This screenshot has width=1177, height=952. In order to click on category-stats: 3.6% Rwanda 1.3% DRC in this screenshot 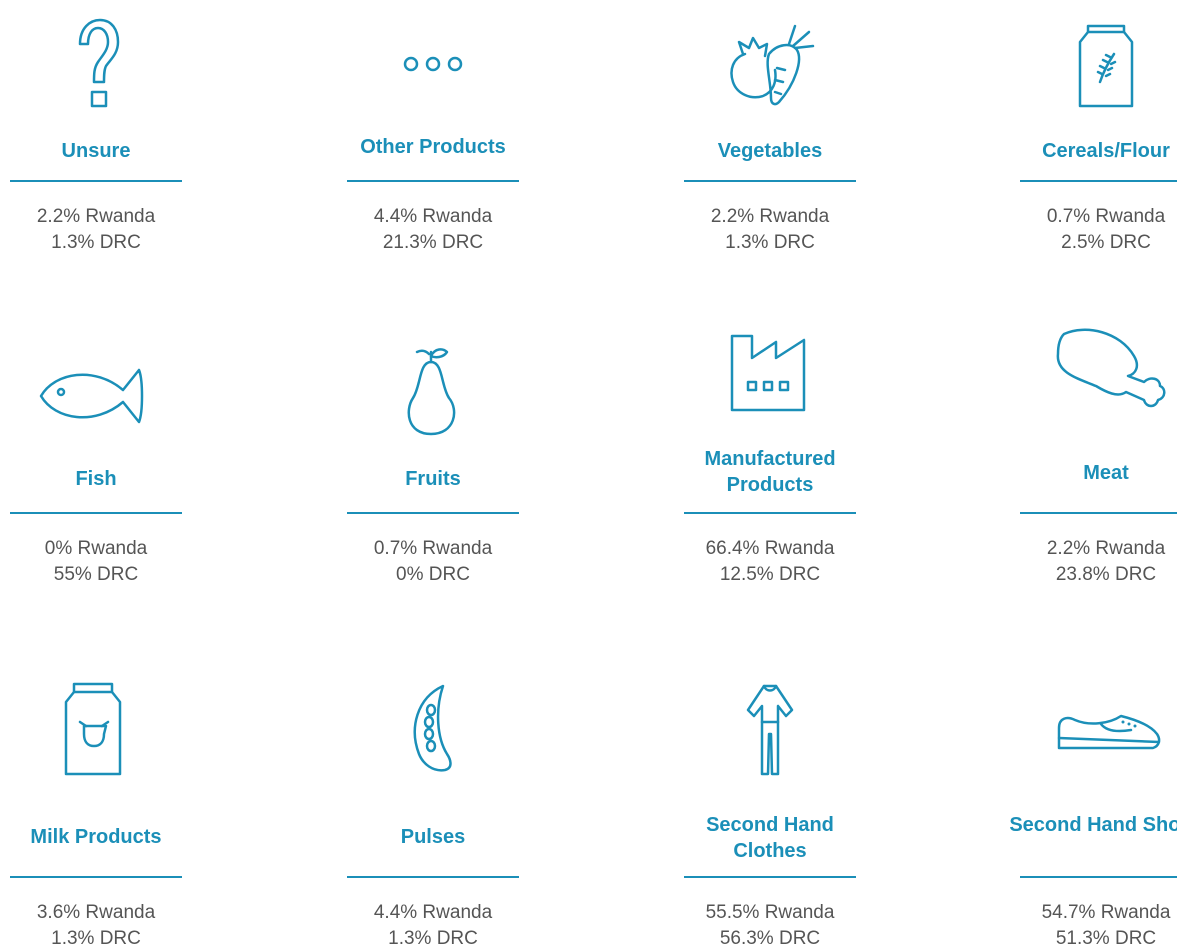, I will do `click(98, 926)`.